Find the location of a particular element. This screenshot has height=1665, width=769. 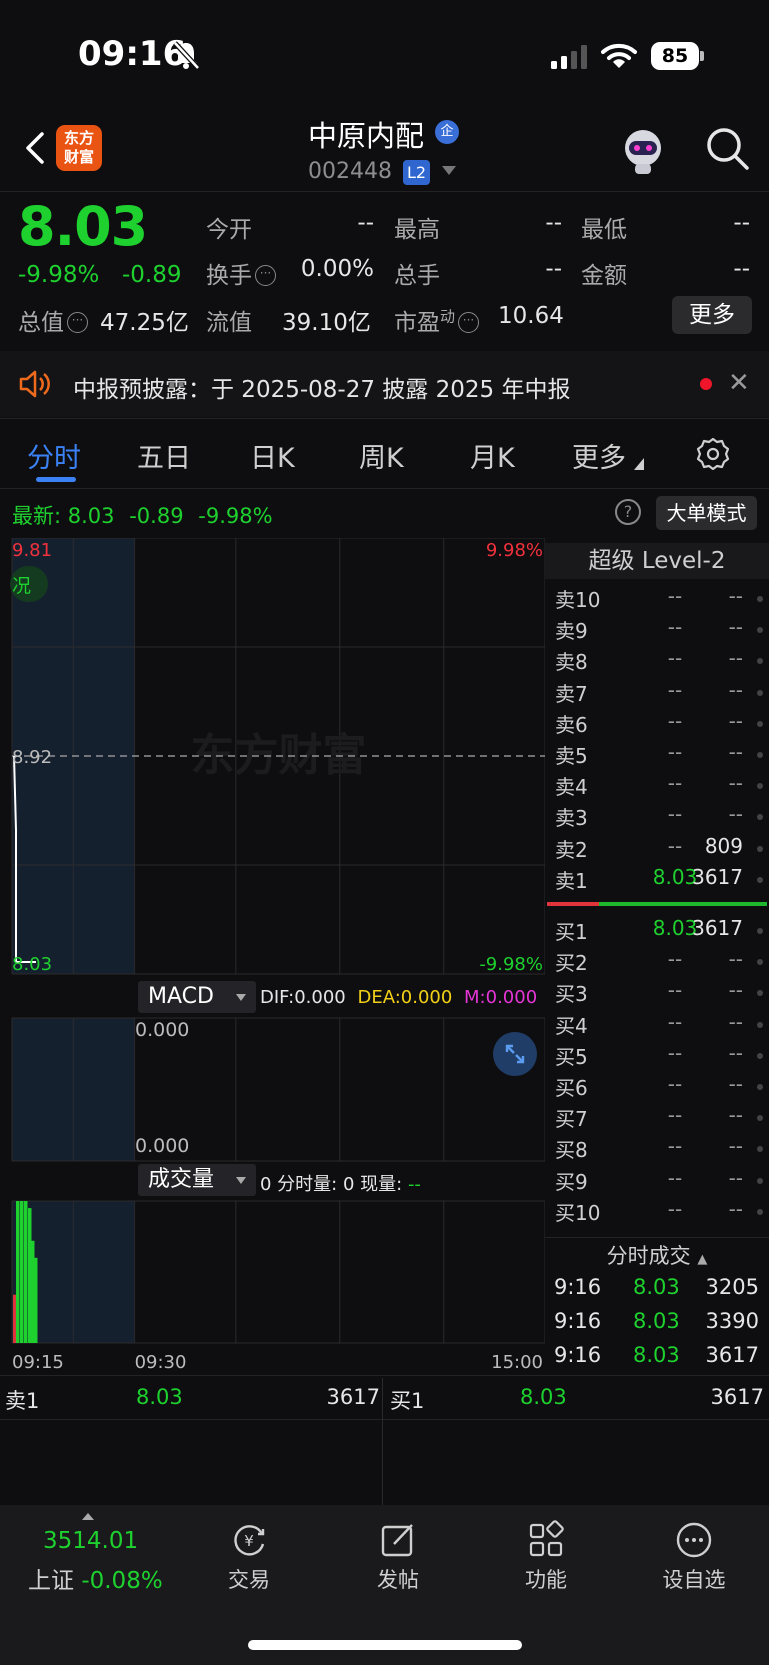

ask-row: 卖1 8.03 3617 is located at coordinates (657, 880).